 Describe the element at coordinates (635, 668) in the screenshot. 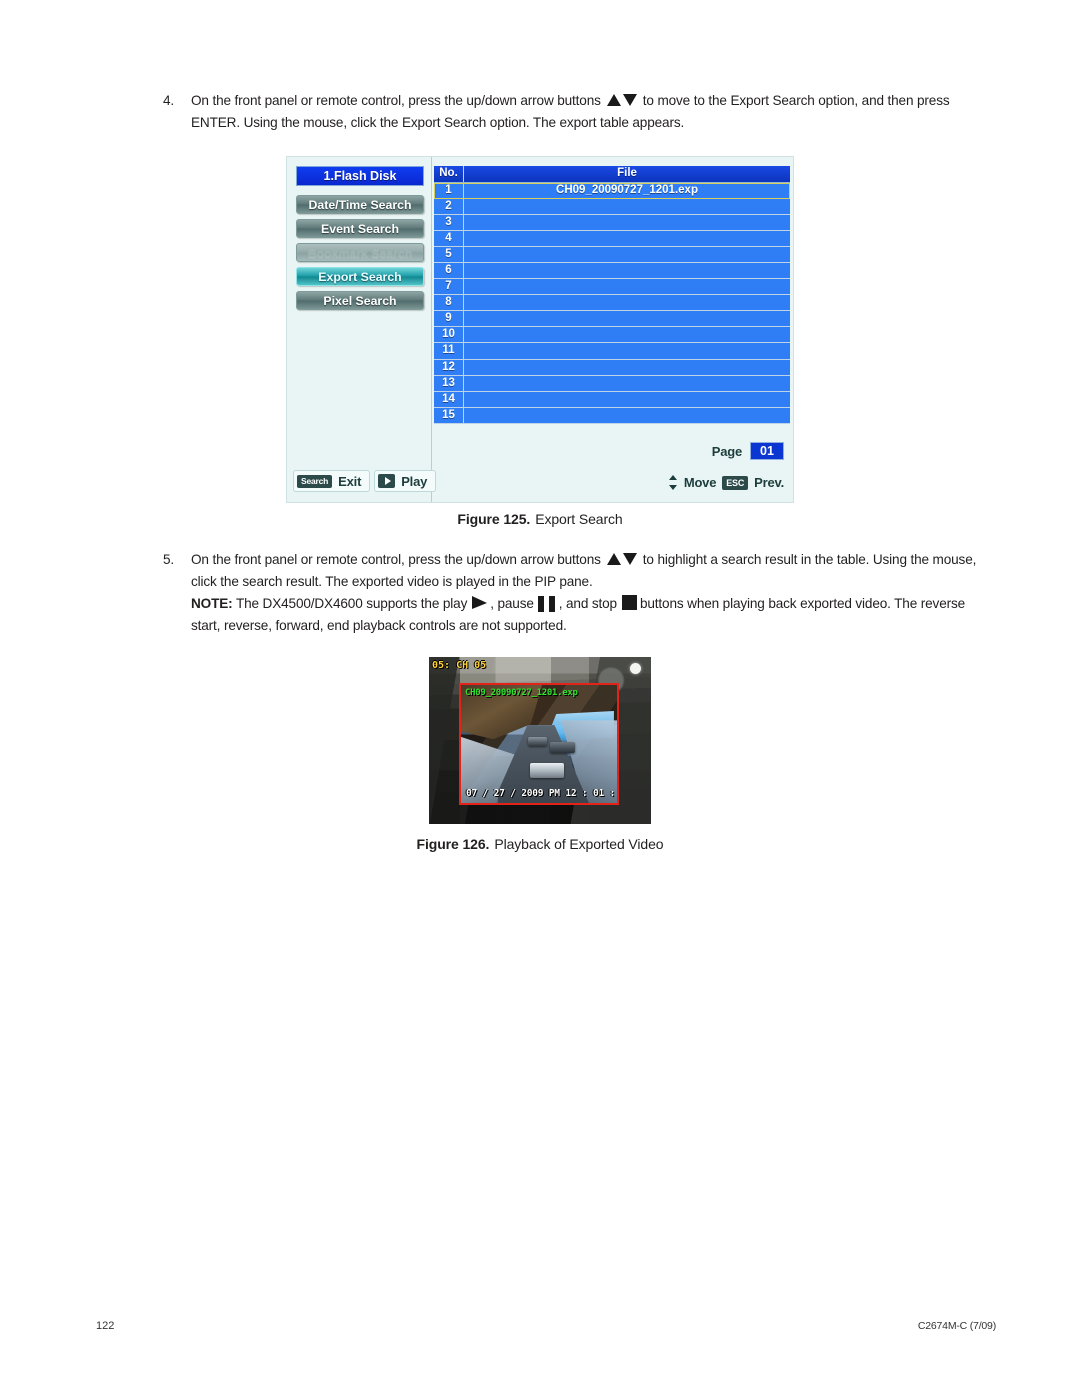

I see `recording-indicator-icon` at that location.